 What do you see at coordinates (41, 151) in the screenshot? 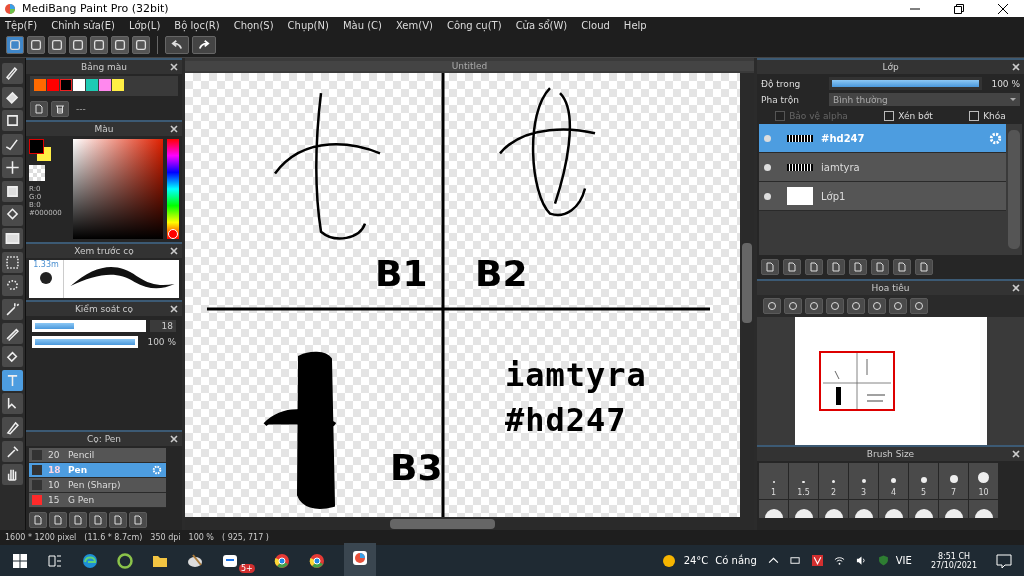
I see `color-indicator` at bounding box center [41, 151].